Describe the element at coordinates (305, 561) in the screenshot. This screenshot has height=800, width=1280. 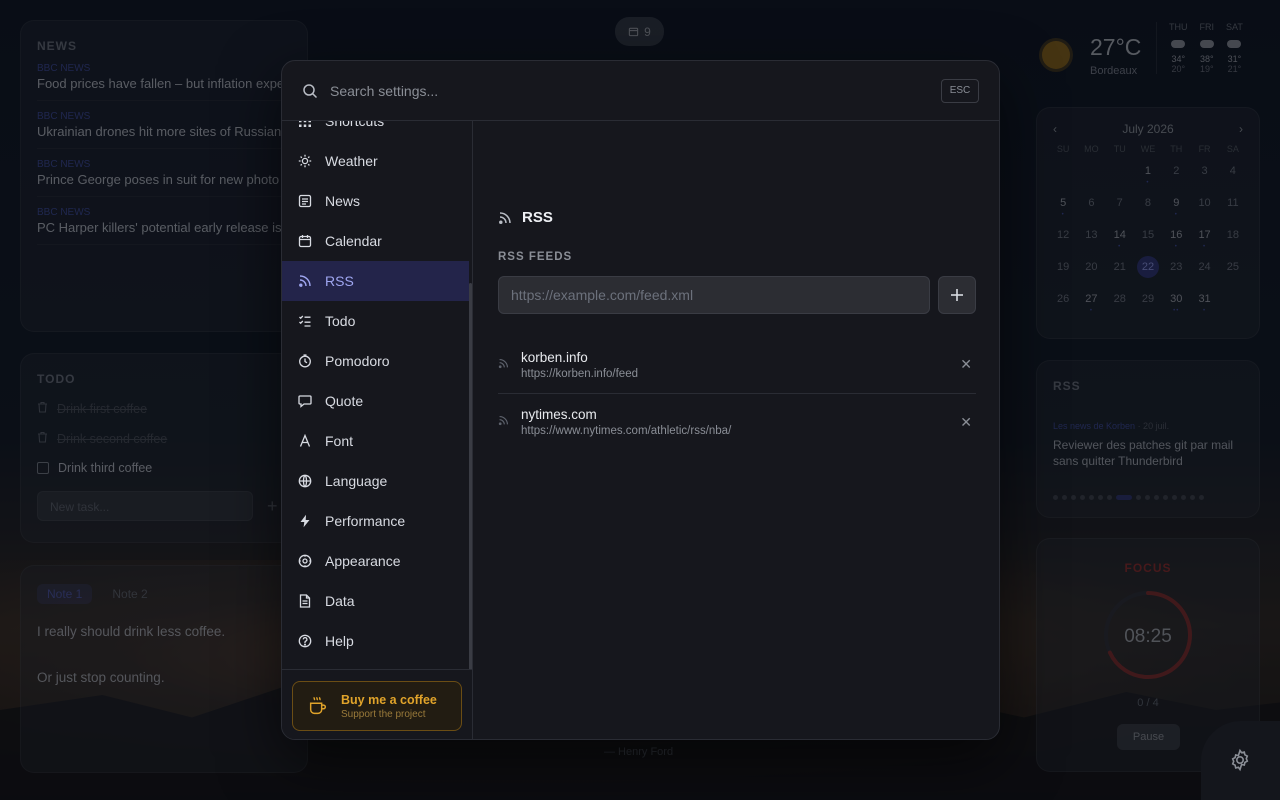
I see `palette-icon` at that location.